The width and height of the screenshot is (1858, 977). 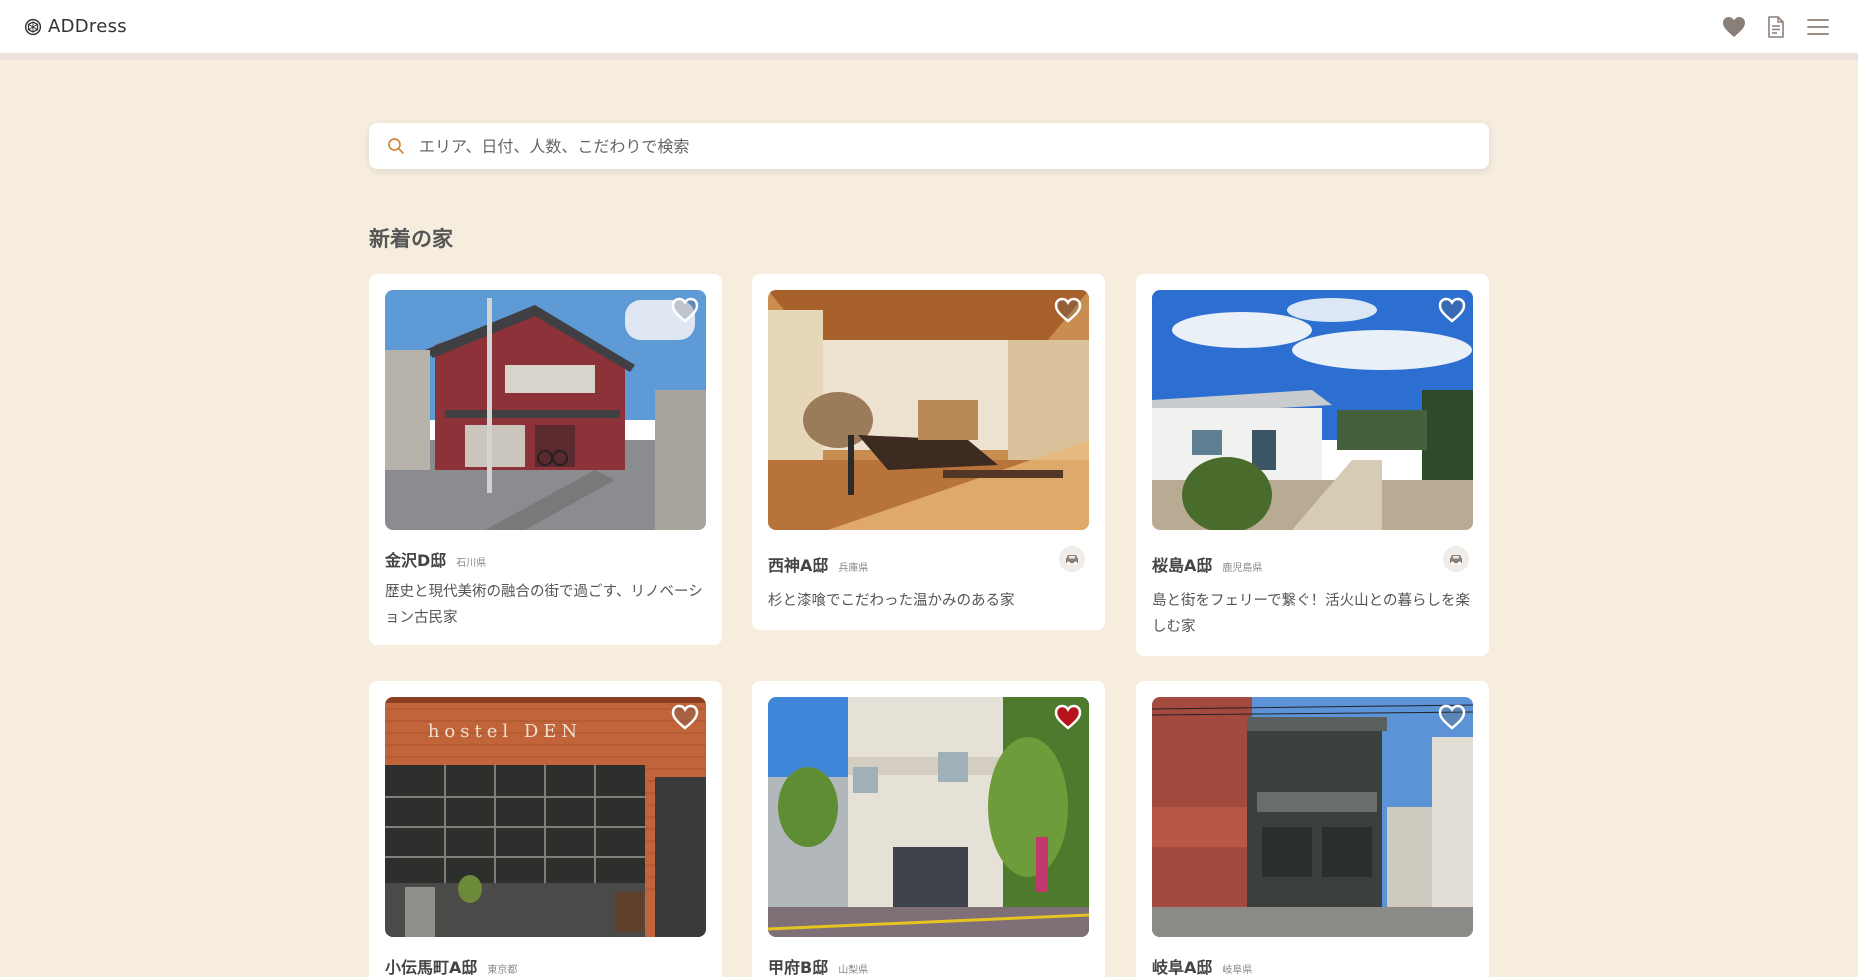 I want to click on menu-button, so click(x=1818, y=27).